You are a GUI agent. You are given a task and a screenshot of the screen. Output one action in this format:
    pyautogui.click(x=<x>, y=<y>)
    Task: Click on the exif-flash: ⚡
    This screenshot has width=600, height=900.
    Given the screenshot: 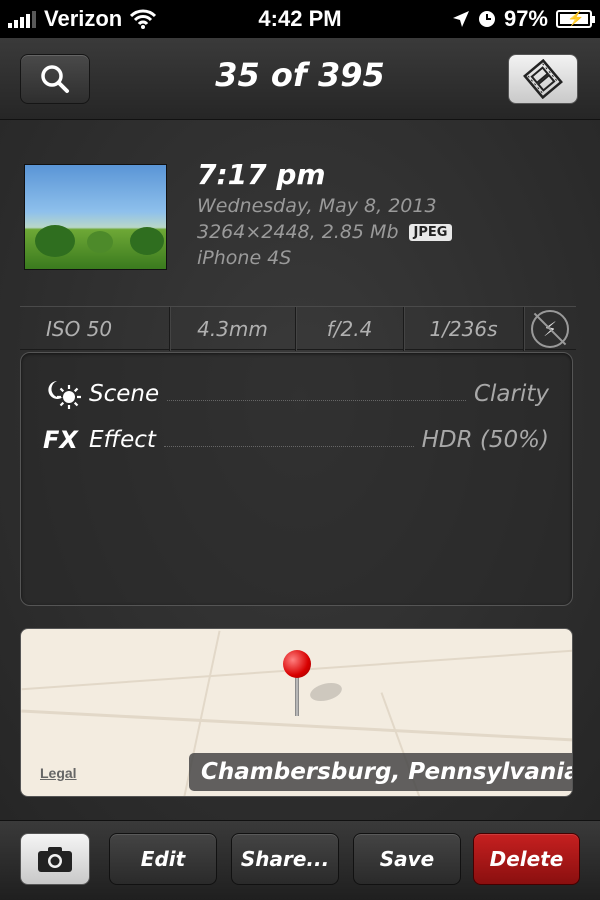 What is the action you would take?
    pyautogui.click(x=550, y=329)
    